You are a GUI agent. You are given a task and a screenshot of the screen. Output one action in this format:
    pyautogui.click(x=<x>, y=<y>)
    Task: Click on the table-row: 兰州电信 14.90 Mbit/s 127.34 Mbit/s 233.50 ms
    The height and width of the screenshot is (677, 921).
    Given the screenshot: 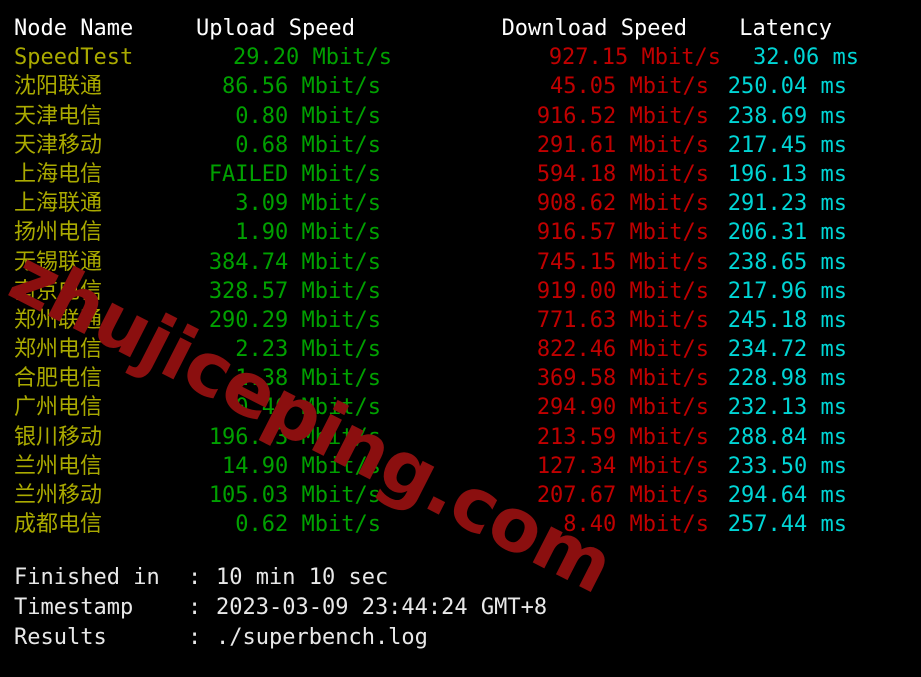 What is the action you would take?
    pyautogui.click(x=460, y=466)
    